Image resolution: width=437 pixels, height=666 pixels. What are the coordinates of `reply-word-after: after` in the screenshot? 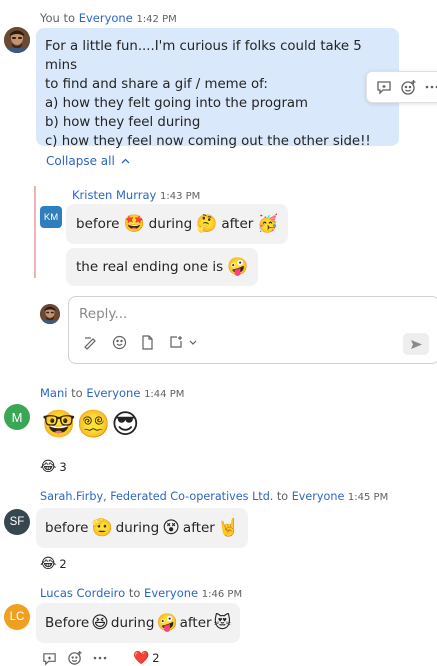 It's located at (237, 223).